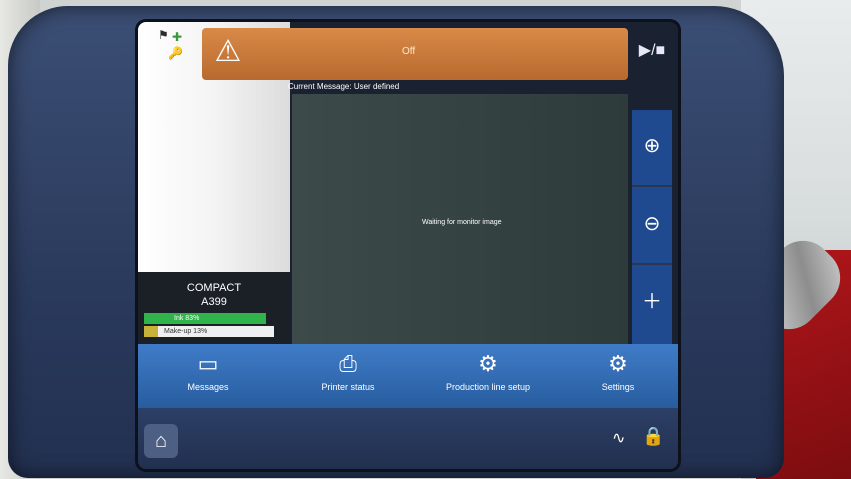 Image resolution: width=851 pixels, height=479 pixels. I want to click on printer-name: COMPACT, so click(214, 288).